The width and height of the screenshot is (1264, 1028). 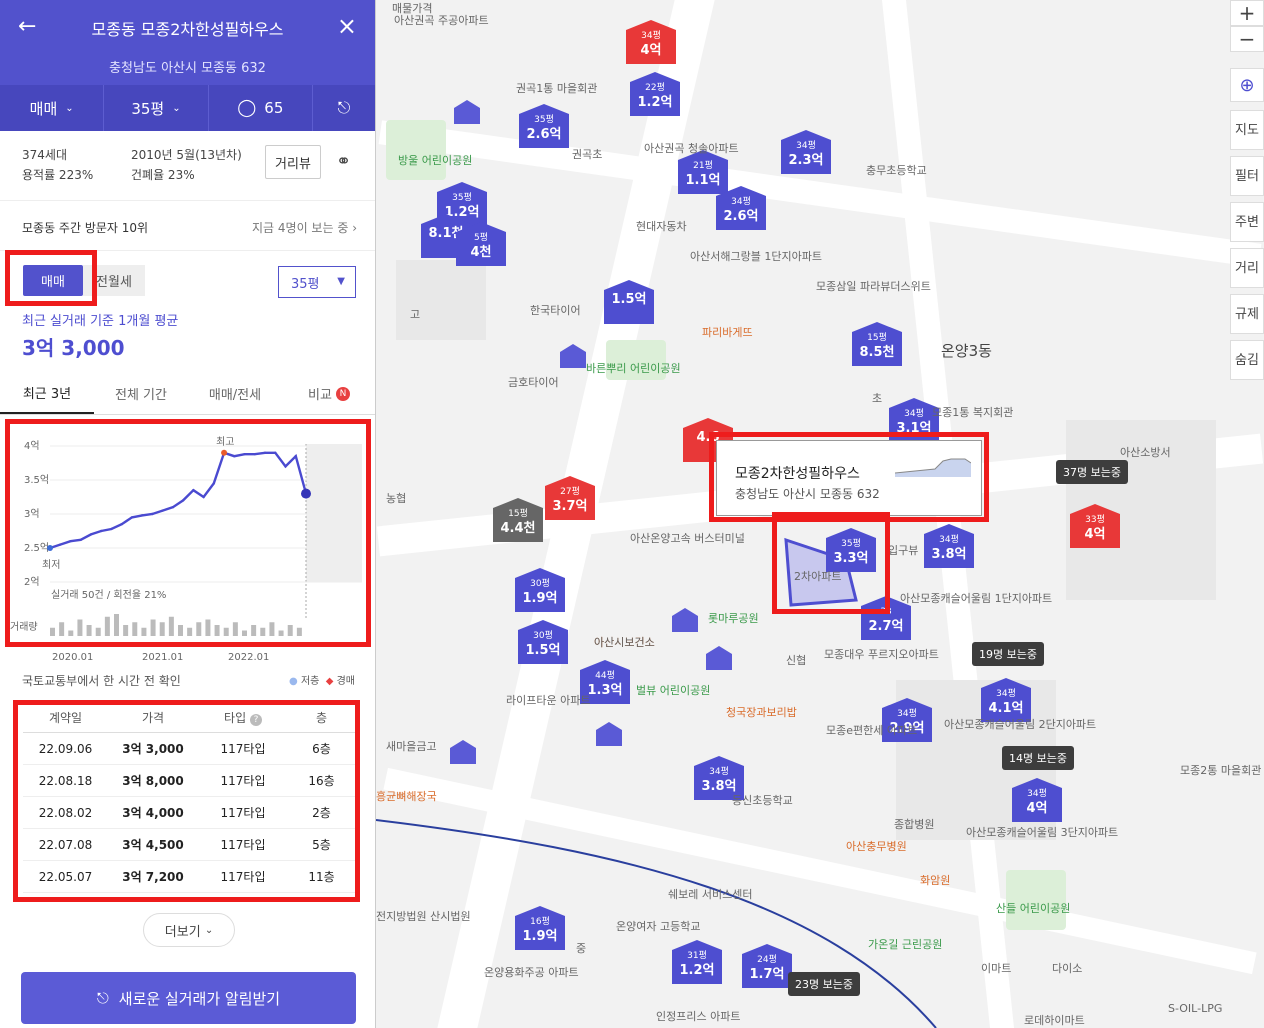 I want to click on map-place-label: 매물가격, so click(x=412, y=8).